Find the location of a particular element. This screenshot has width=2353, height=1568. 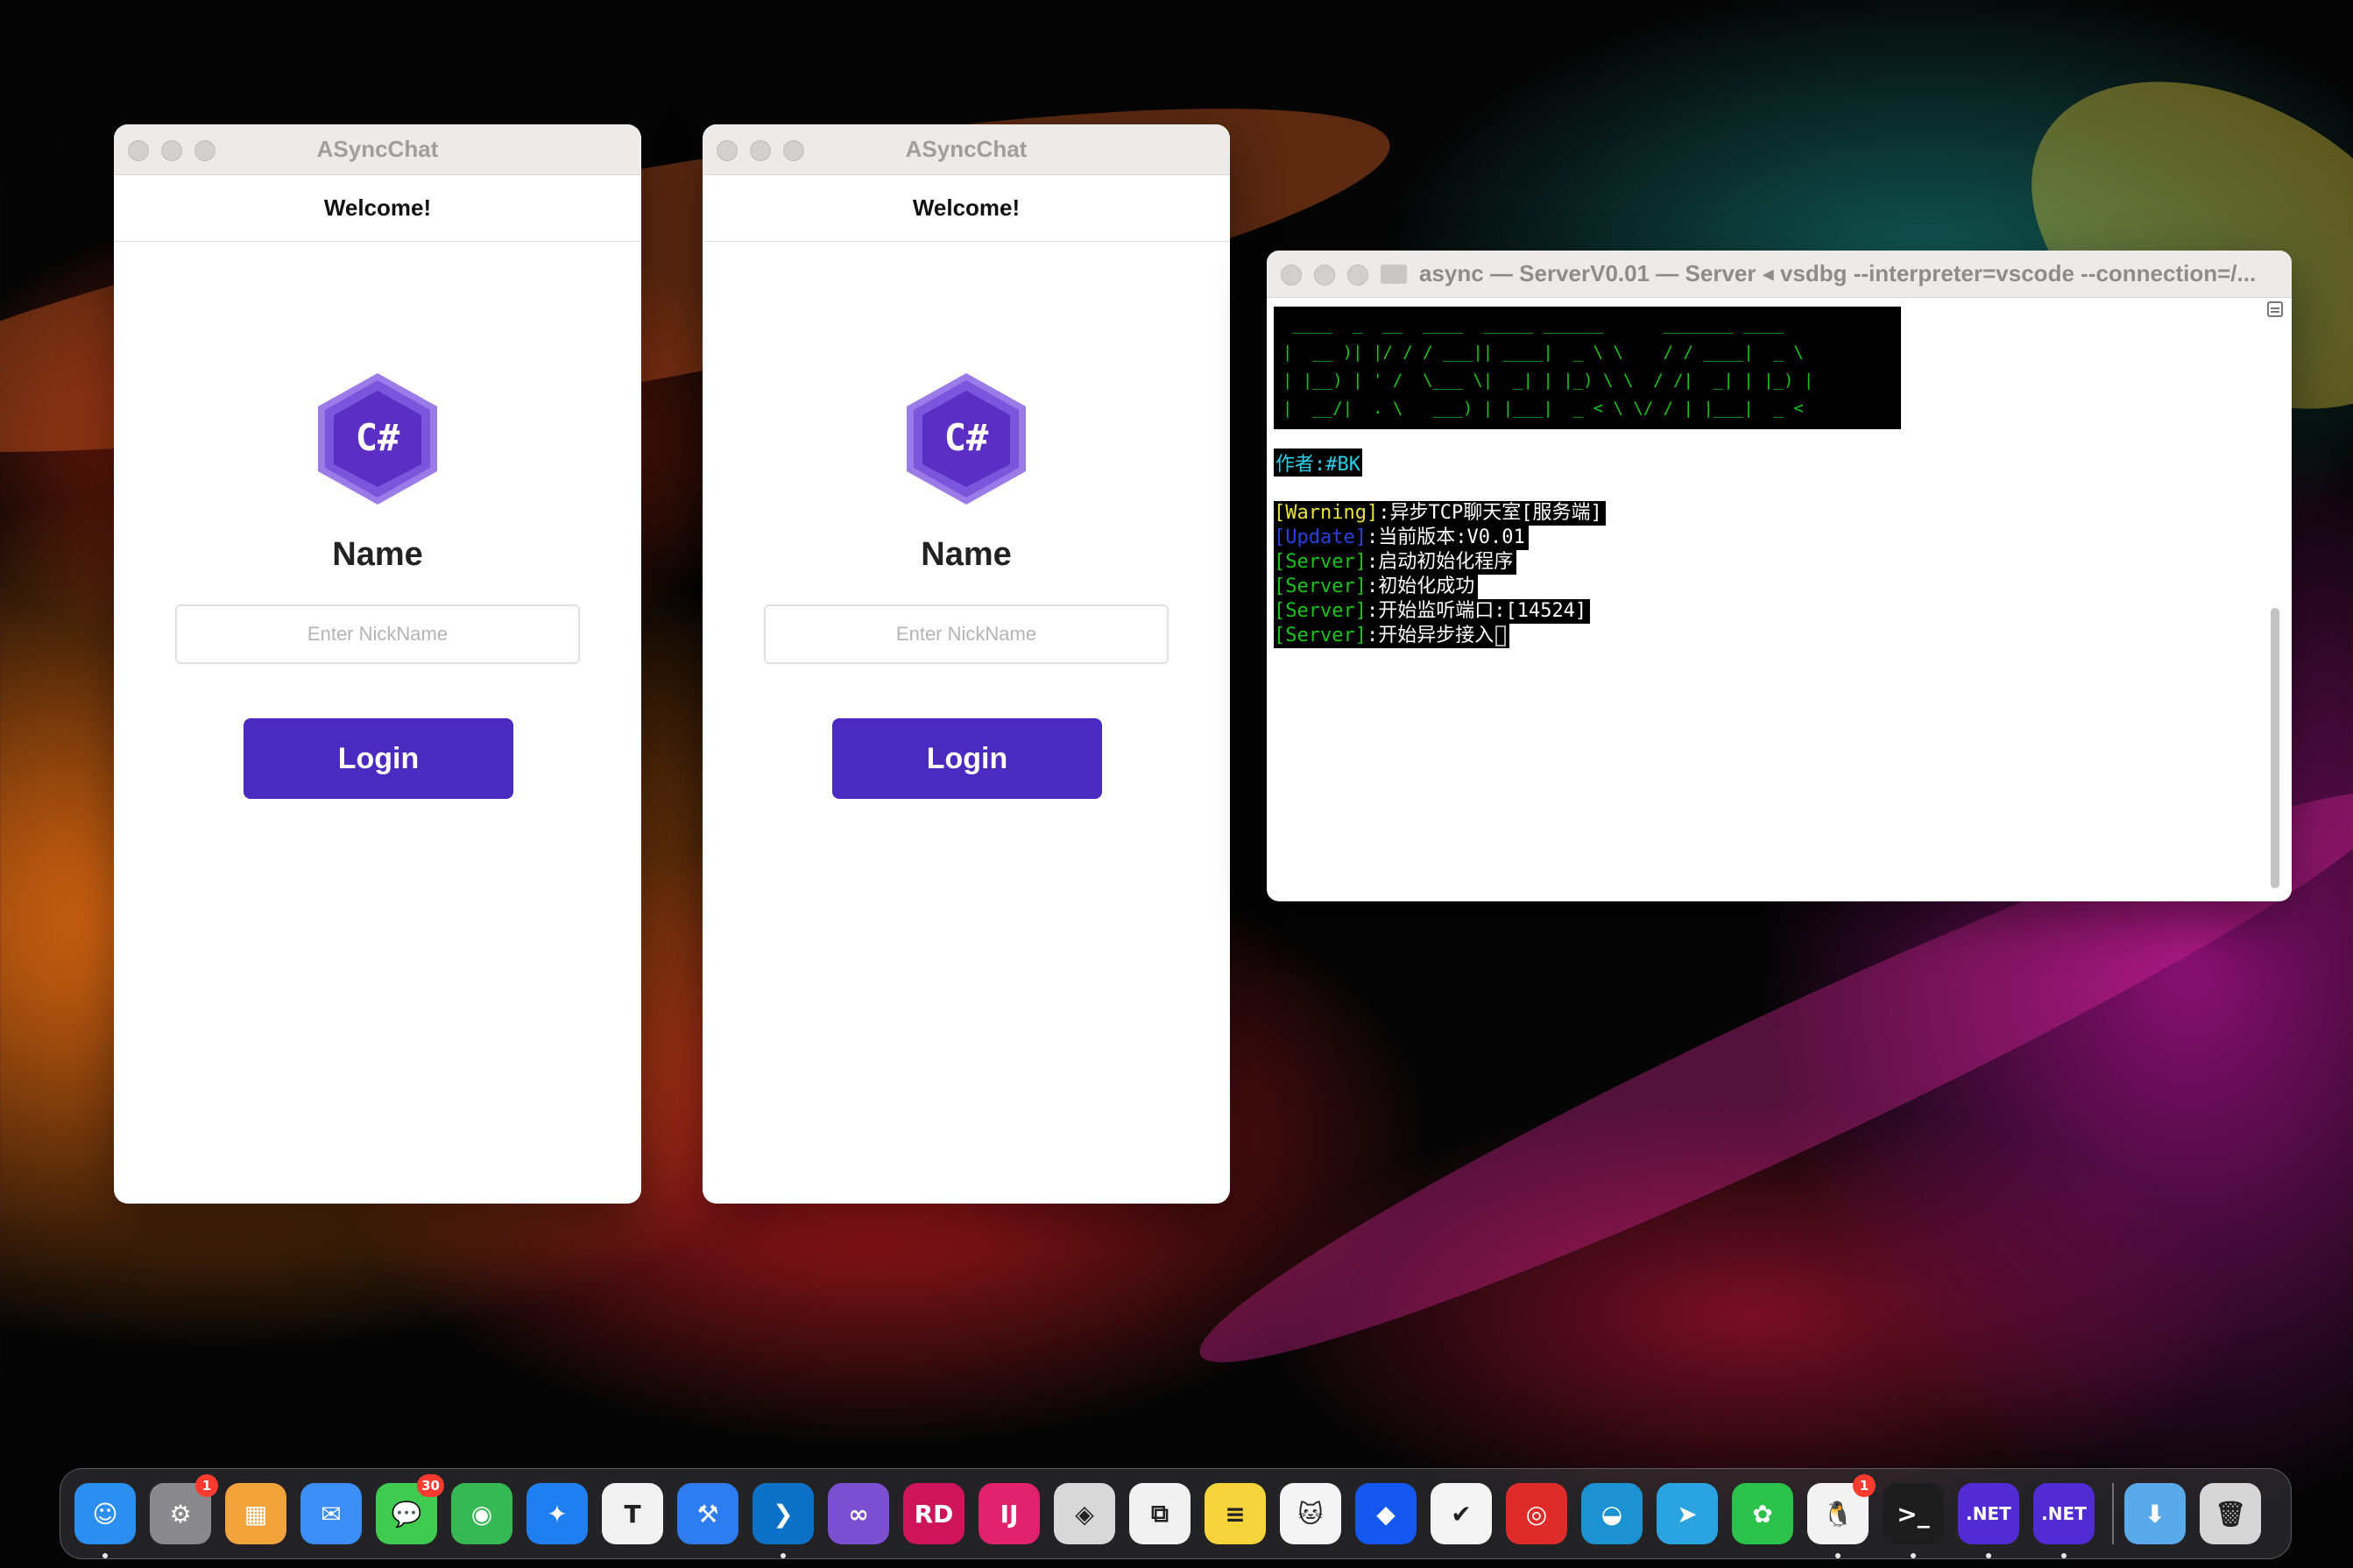

dock-safari-icon: ✦ is located at coordinates (557, 1513).